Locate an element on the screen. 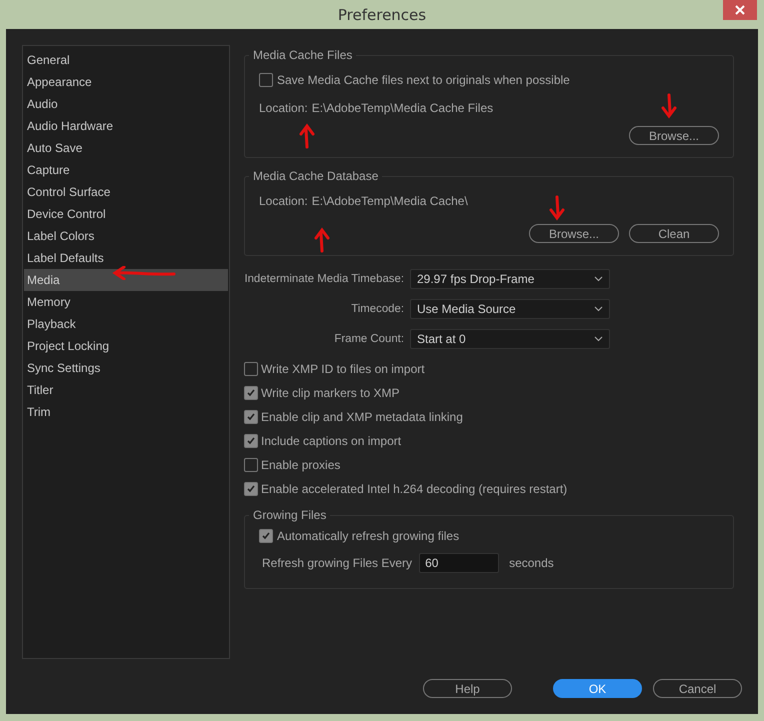 The height and width of the screenshot is (721, 764). close-button is located at coordinates (740, 10).